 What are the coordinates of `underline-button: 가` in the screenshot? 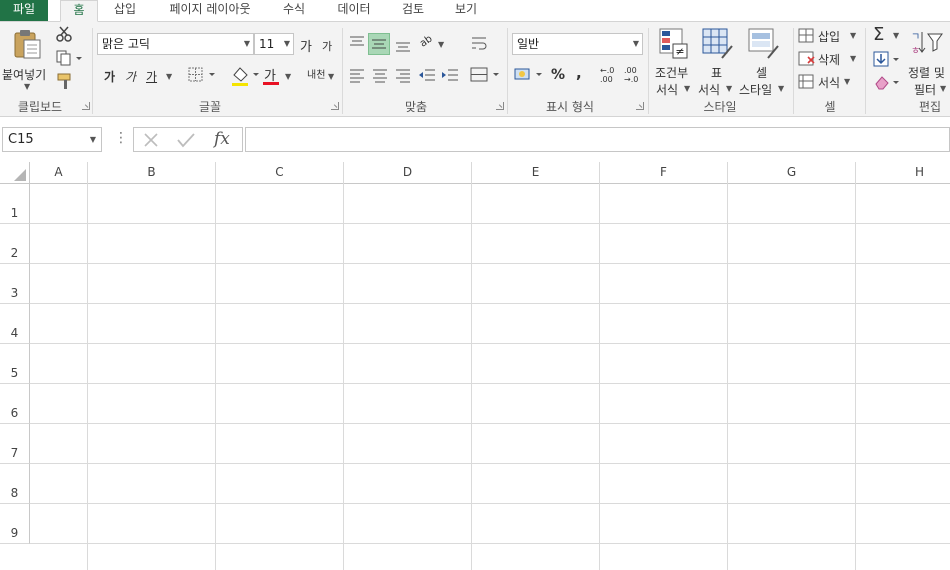 It's located at (151, 76).